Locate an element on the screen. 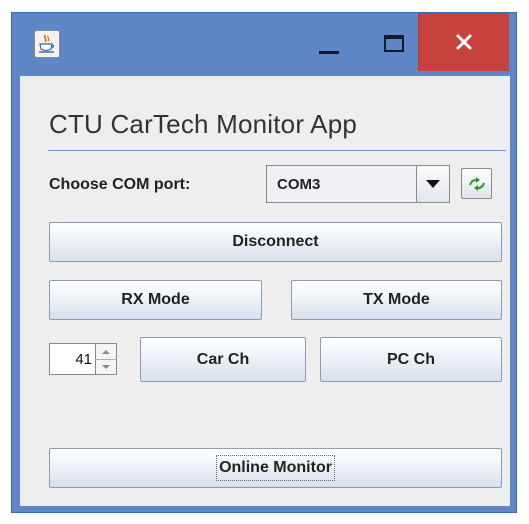  refresh-ports-button is located at coordinates (476, 183).